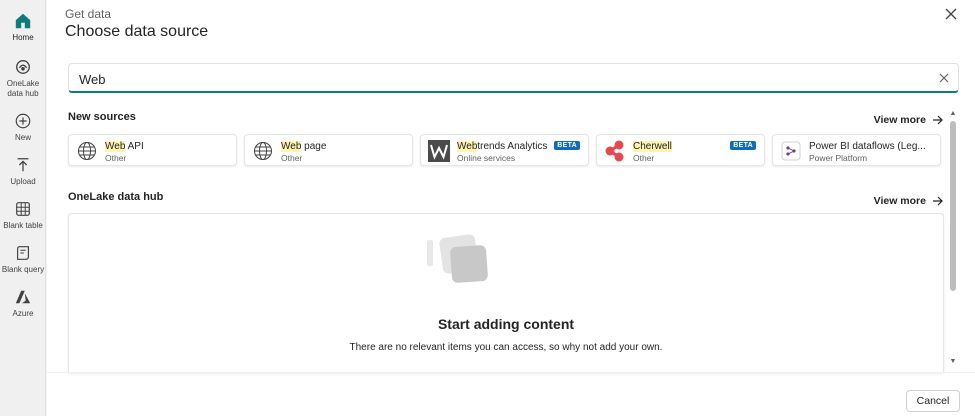 The height and width of the screenshot is (416, 975). What do you see at coordinates (953, 114) in the screenshot?
I see `scroll-up-icon: ▲` at bounding box center [953, 114].